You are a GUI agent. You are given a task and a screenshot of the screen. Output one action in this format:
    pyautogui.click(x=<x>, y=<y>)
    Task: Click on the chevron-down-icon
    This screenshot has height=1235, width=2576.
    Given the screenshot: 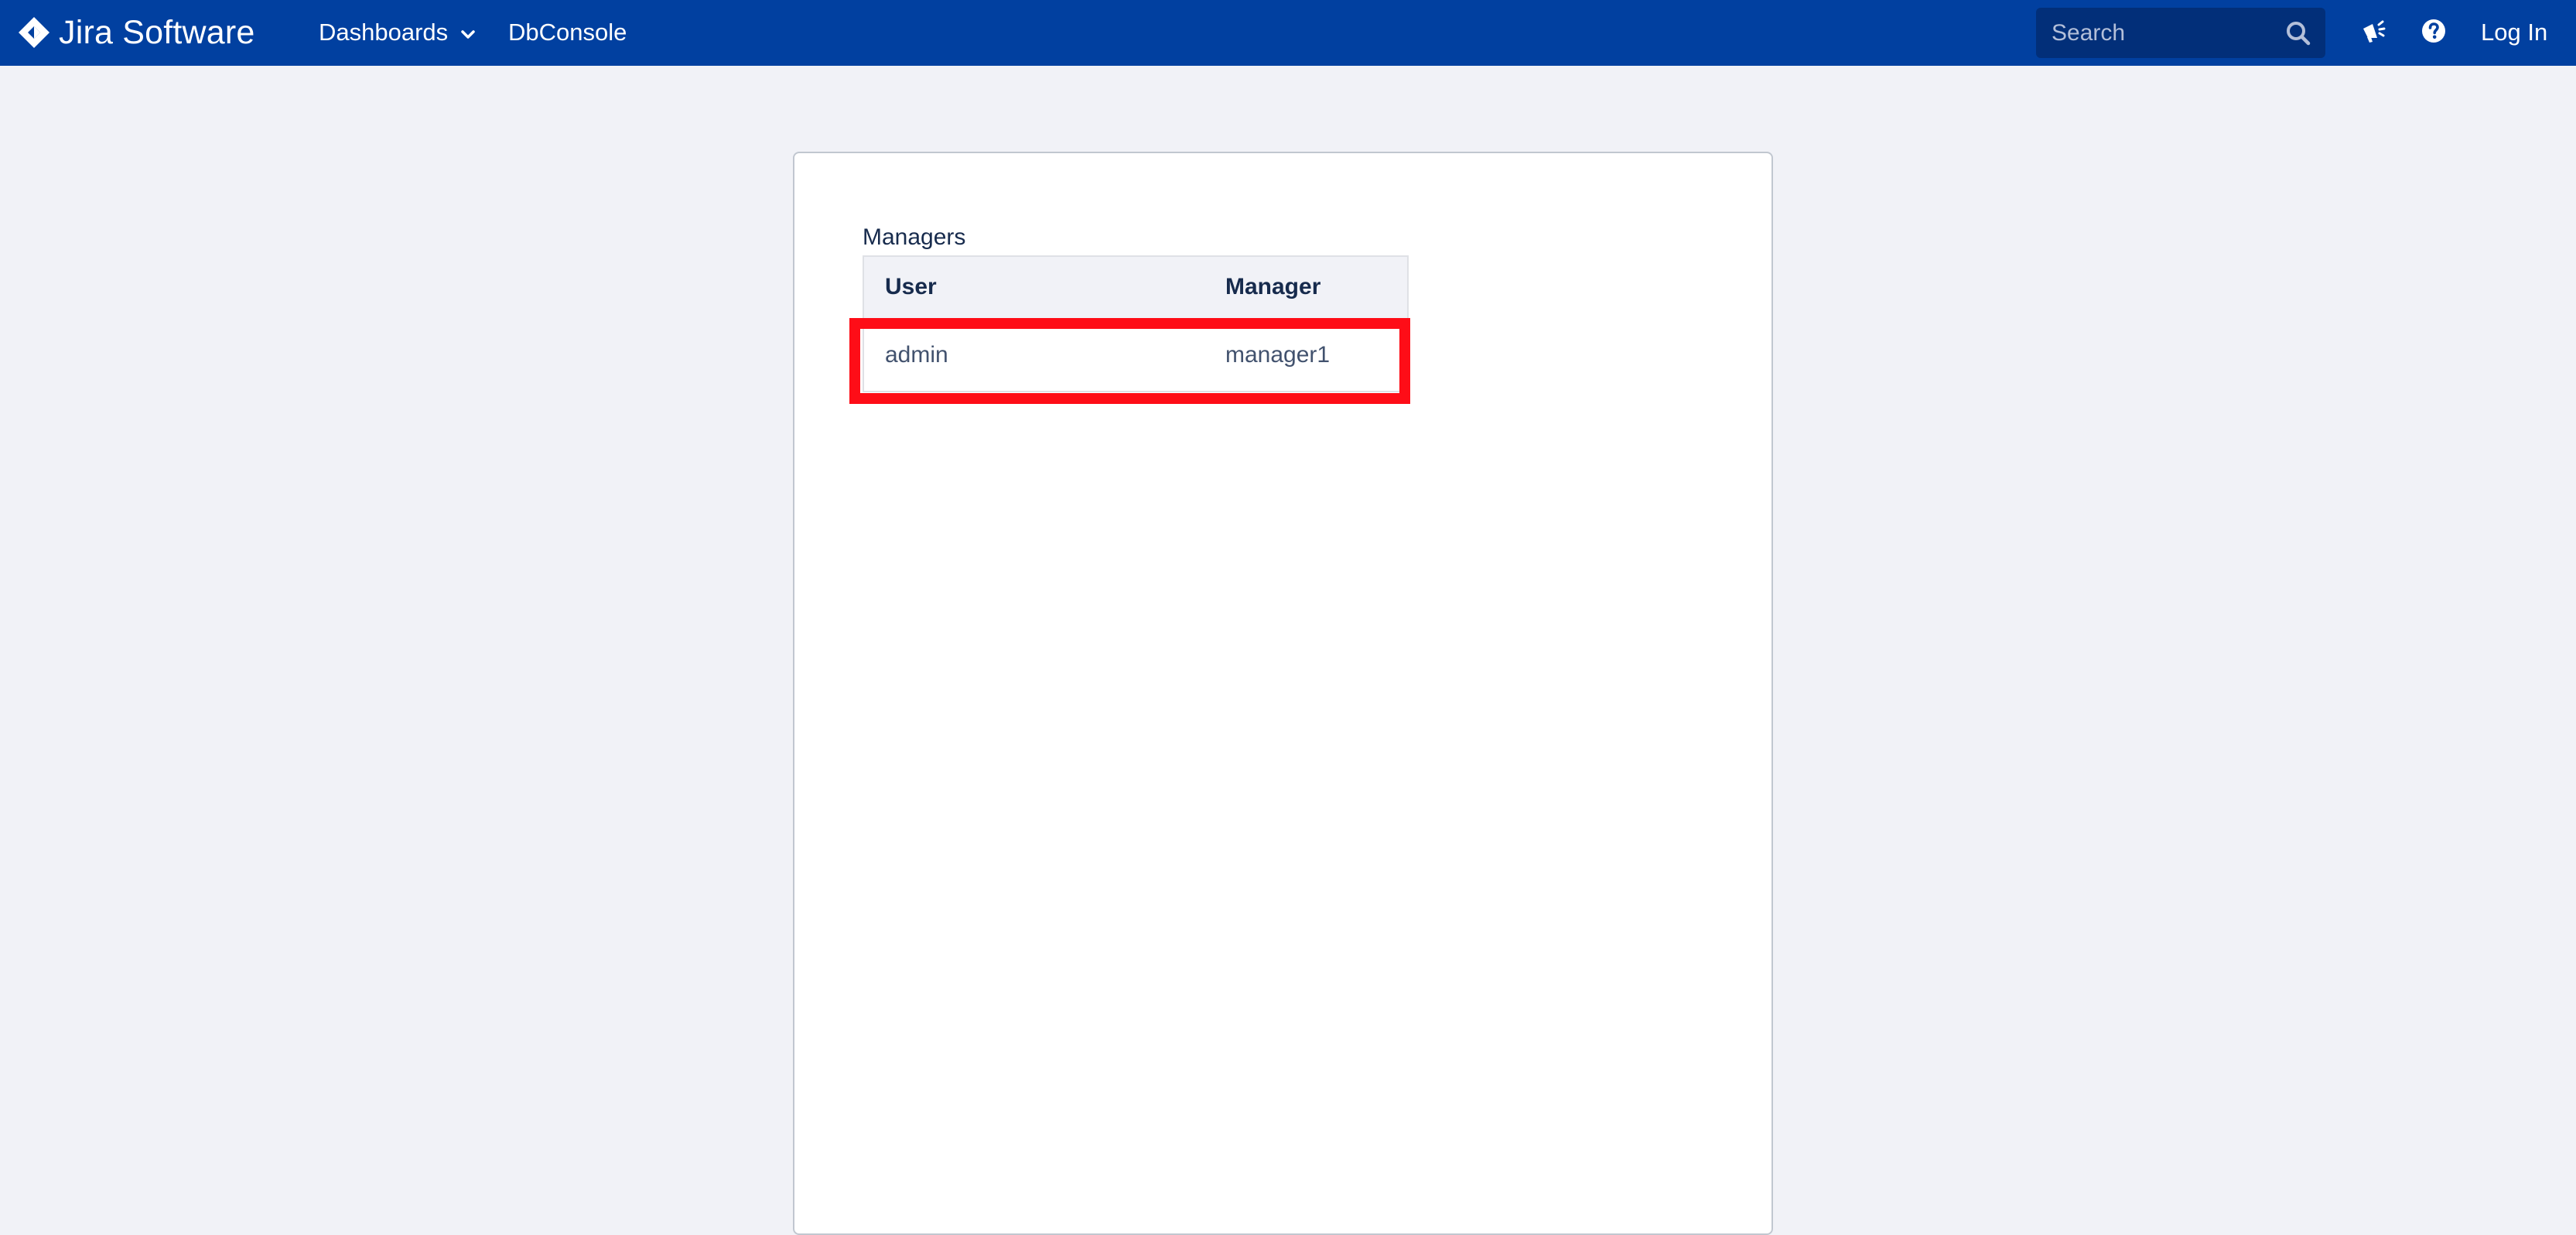 What is the action you would take?
    pyautogui.click(x=468, y=32)
    